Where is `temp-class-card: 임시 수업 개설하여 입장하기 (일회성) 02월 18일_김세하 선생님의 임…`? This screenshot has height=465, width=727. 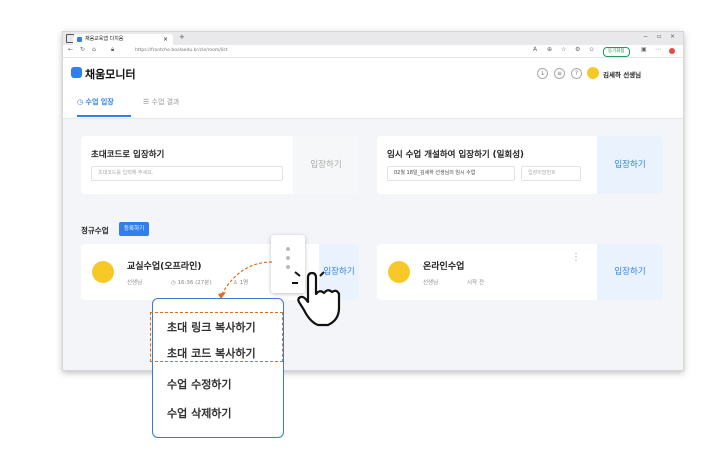 temp-class-card: 임시 수업 개설하여 입장하기 (일회성) 02월 18일_김세하 선생님의 임… is located at coordinates (520, 165).